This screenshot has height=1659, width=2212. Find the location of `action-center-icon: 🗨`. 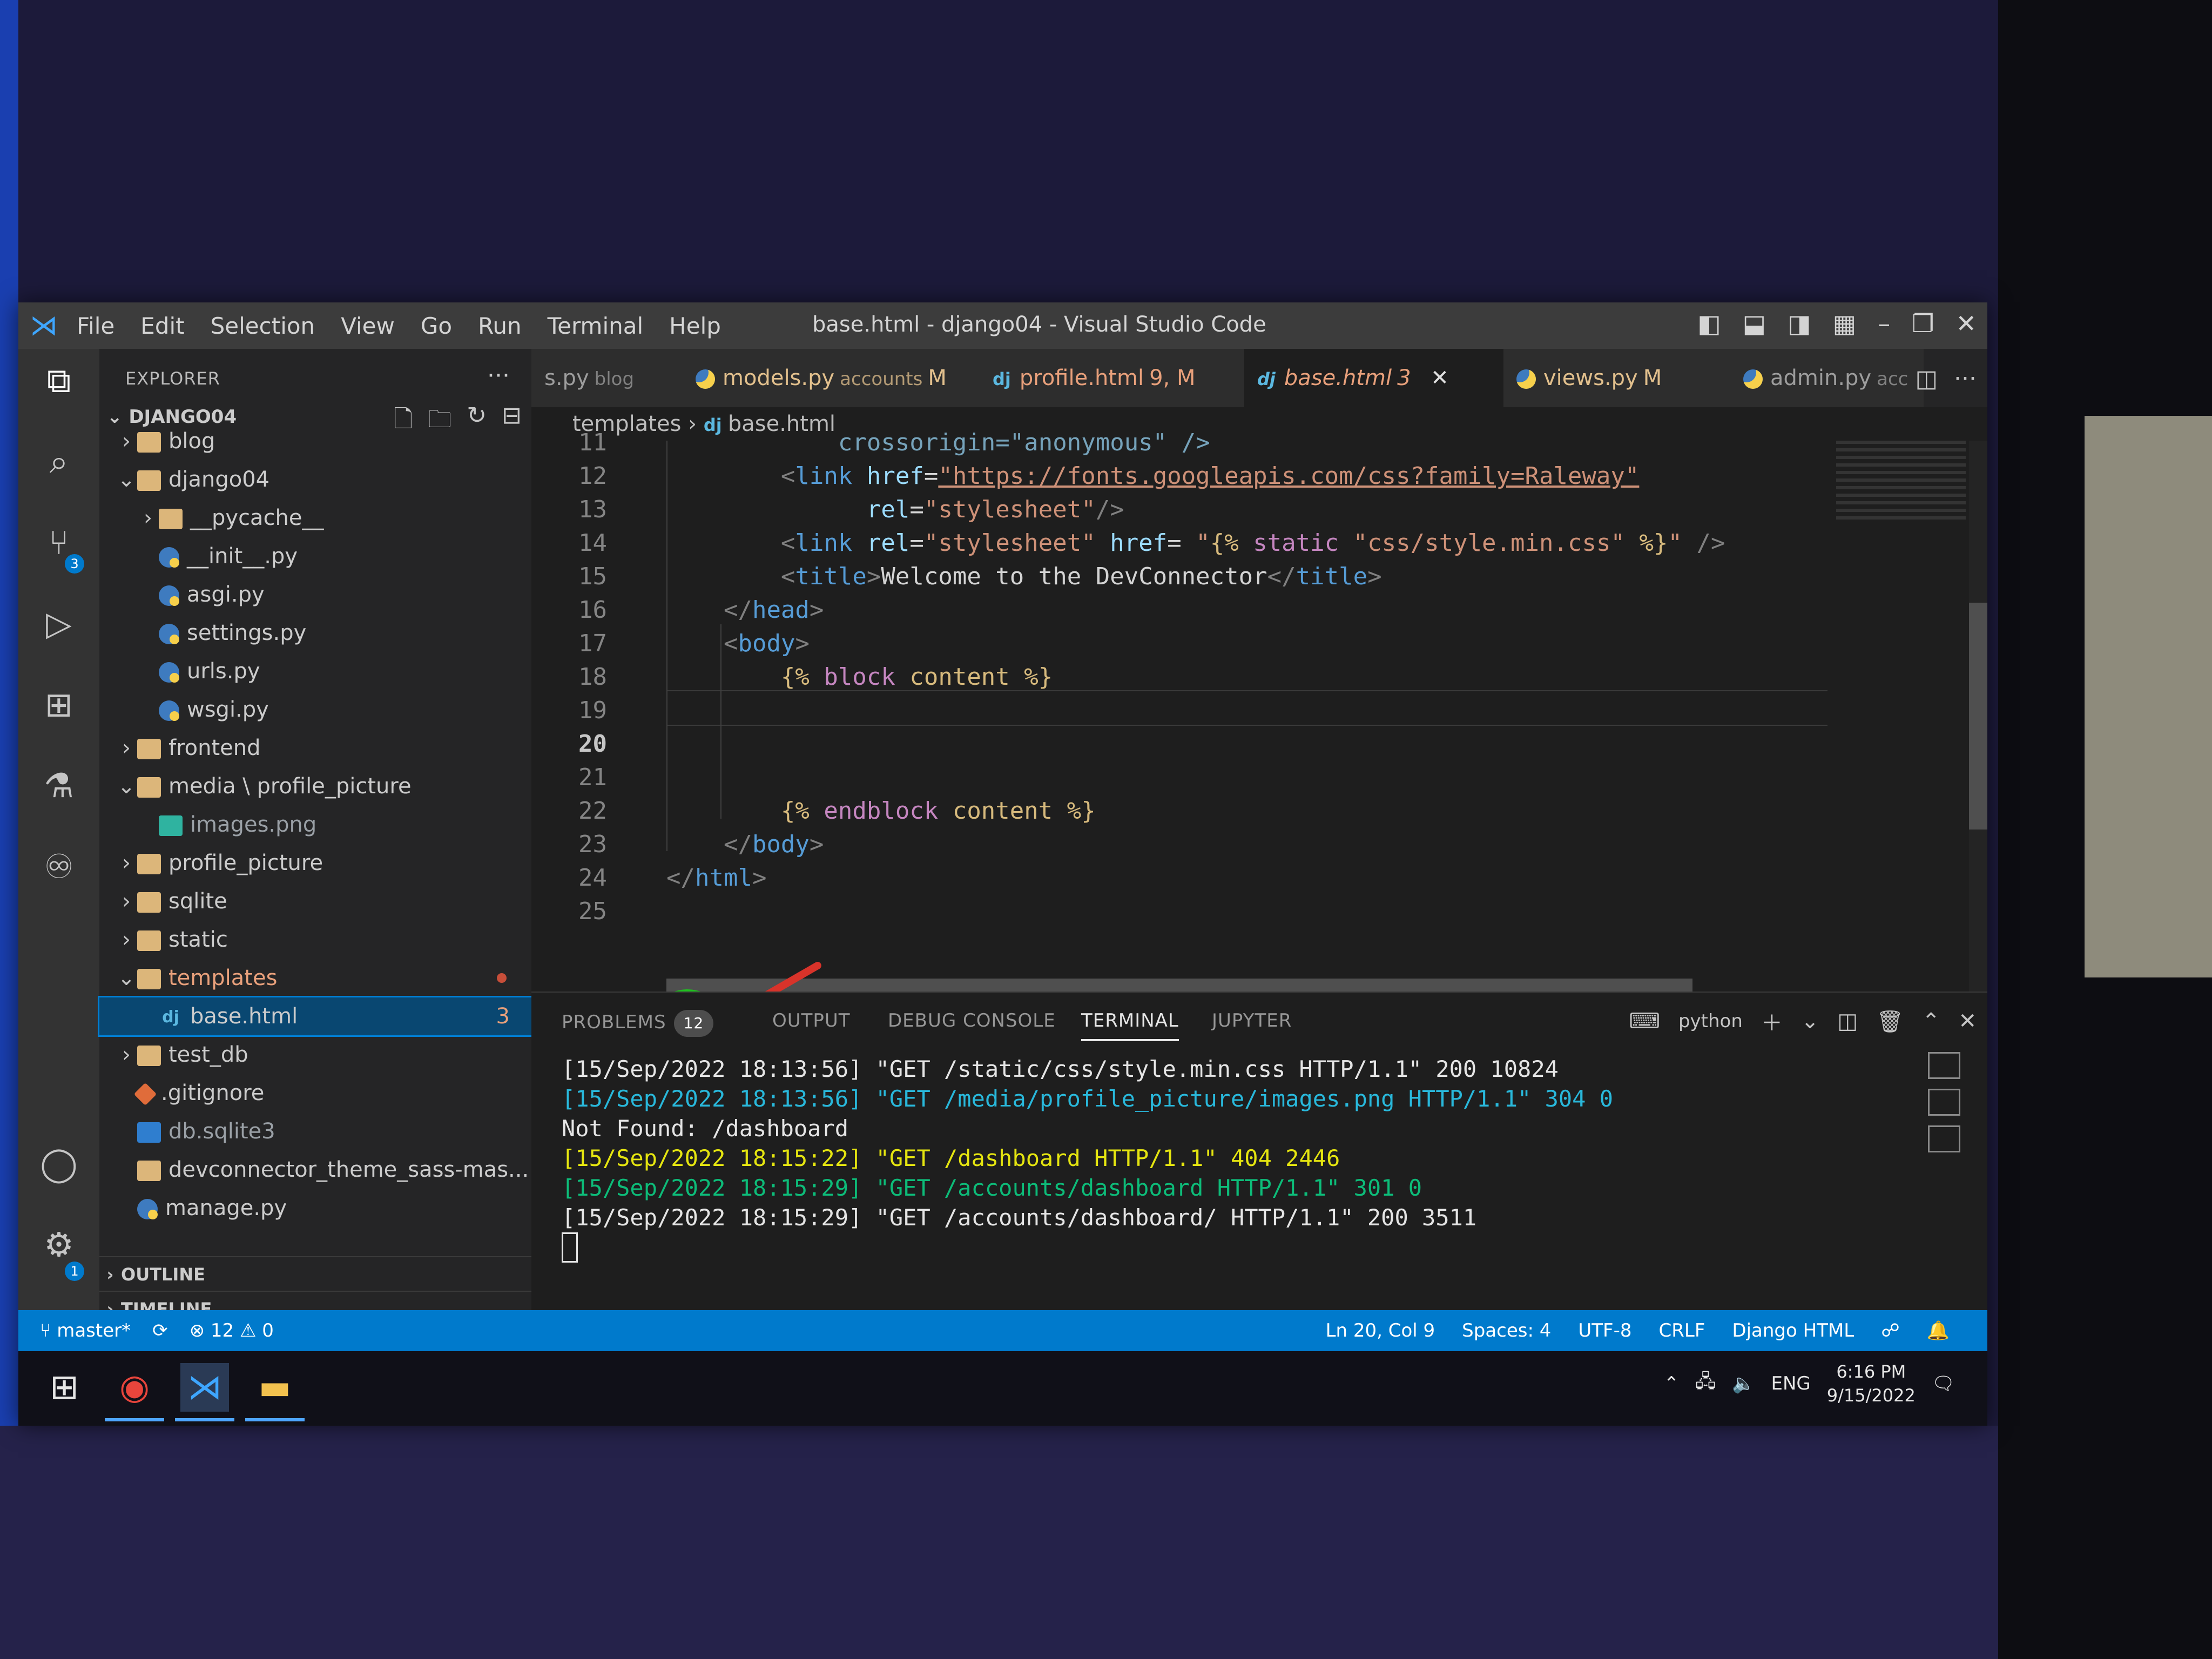

action-center-icon: 🗨 is located at coordinates (1943, 1383).